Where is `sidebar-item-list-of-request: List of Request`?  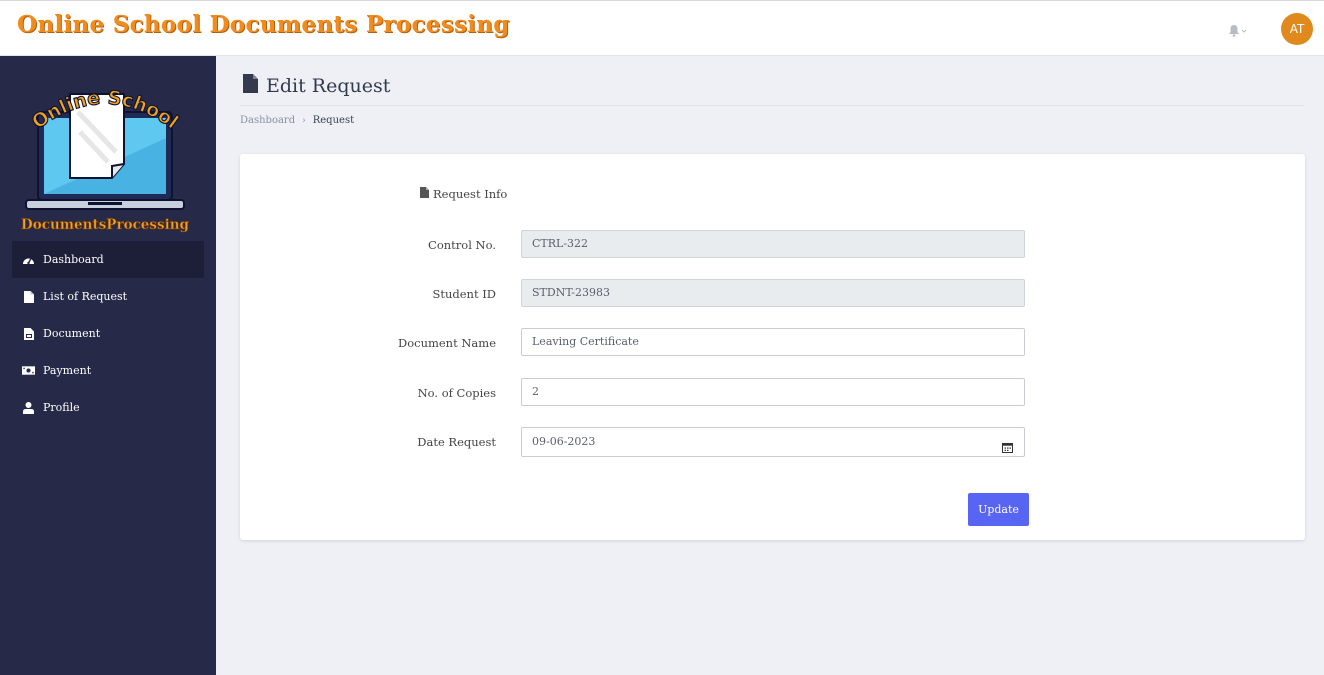
sidebar-item-list-of-request: List of Request is located at coordinates (108, 296).